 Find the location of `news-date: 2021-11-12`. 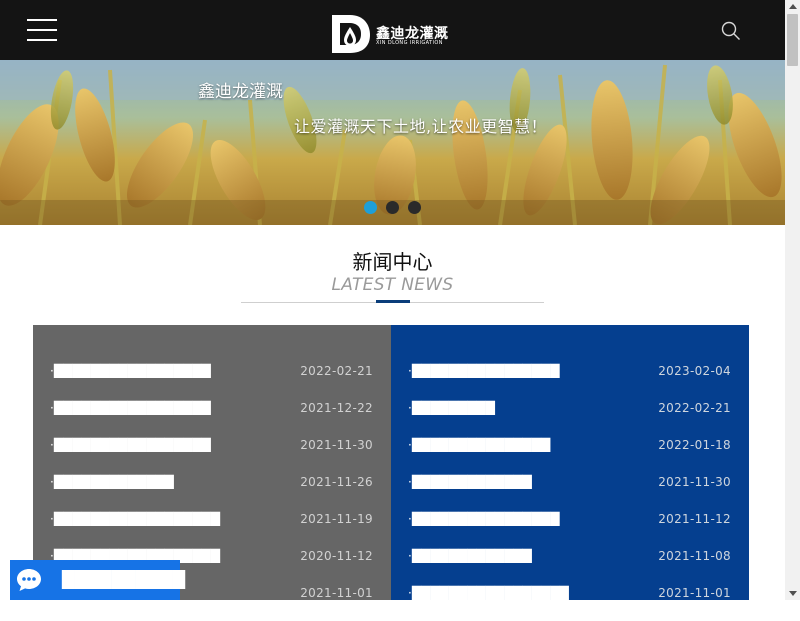

news-date: 2021-11-12 is located at coordinates (694, 519).